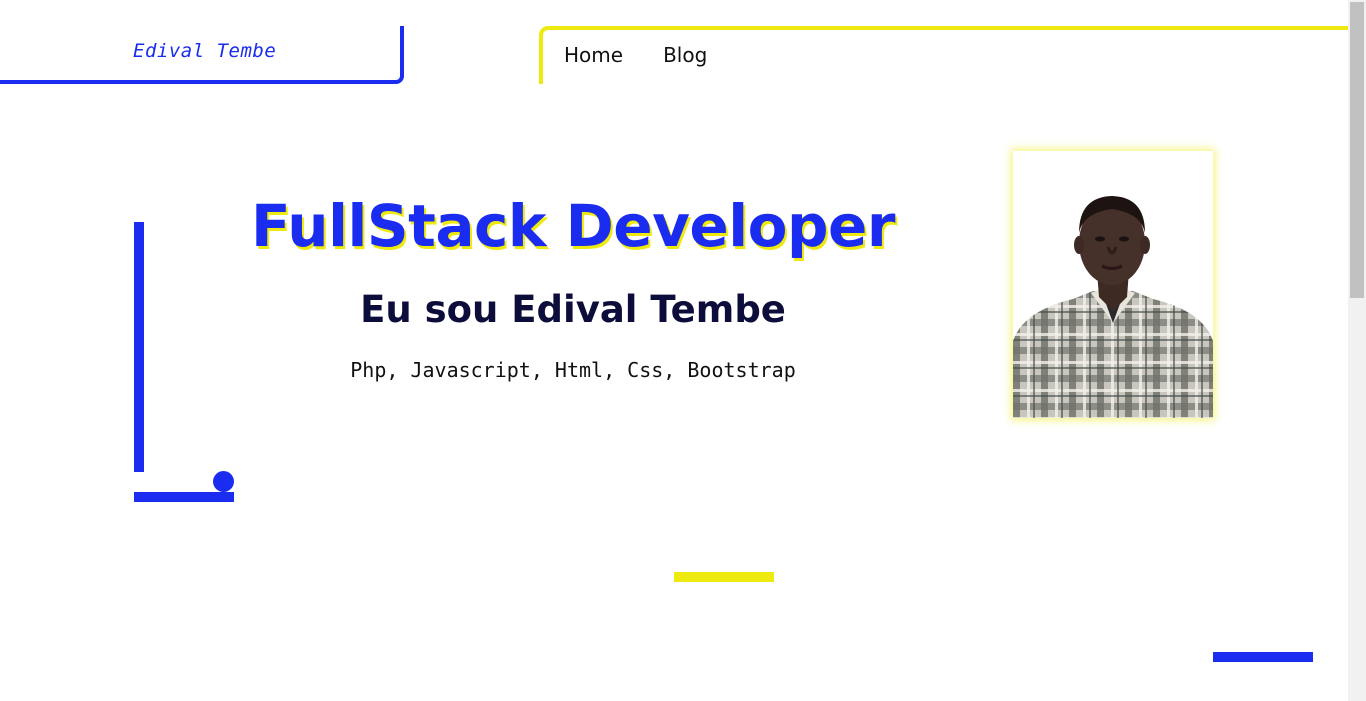 The width and height of the screenshot is (1366, 701). What do you see at coordinates (724, 577) in the screenshot?
I see `decorative-yellow-bar` at bounding box center [724, 577].